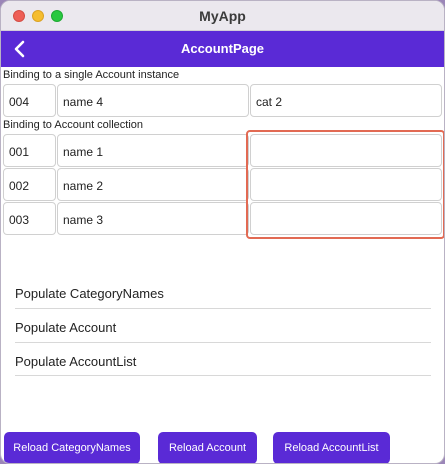  What do you see at coordinates (29, 100) in the screenshot?
I see `single-id-field: 004` at bounding box center [29, 100].